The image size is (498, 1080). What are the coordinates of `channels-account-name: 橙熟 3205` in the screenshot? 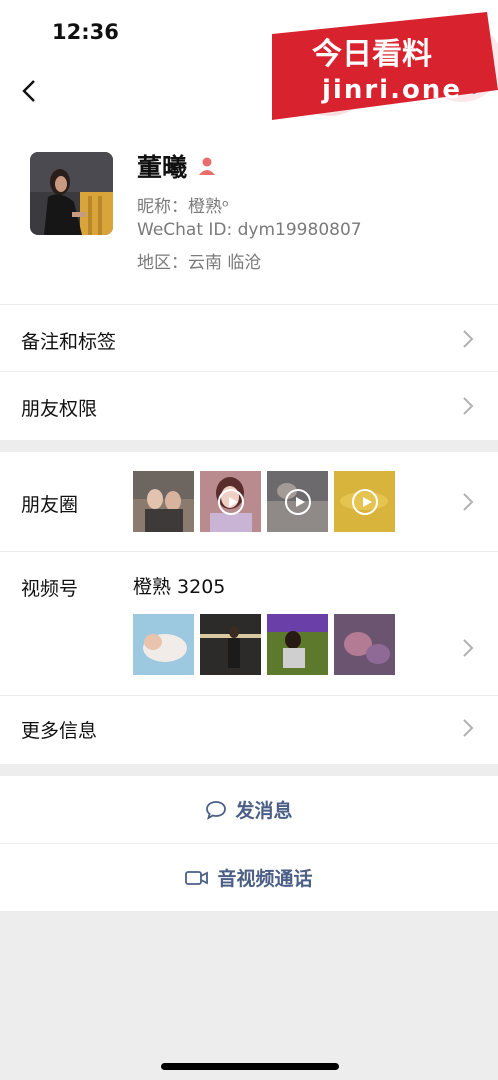 It's located at (179, 587).